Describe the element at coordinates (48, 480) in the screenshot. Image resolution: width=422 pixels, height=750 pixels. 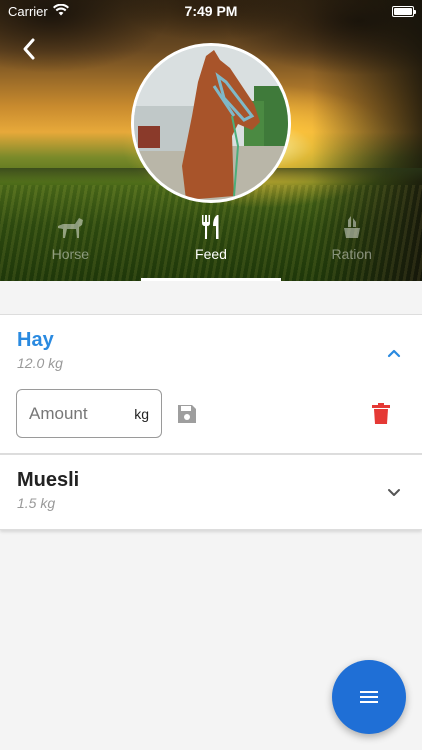
I see `feed-item-name: Muesli` at that location.